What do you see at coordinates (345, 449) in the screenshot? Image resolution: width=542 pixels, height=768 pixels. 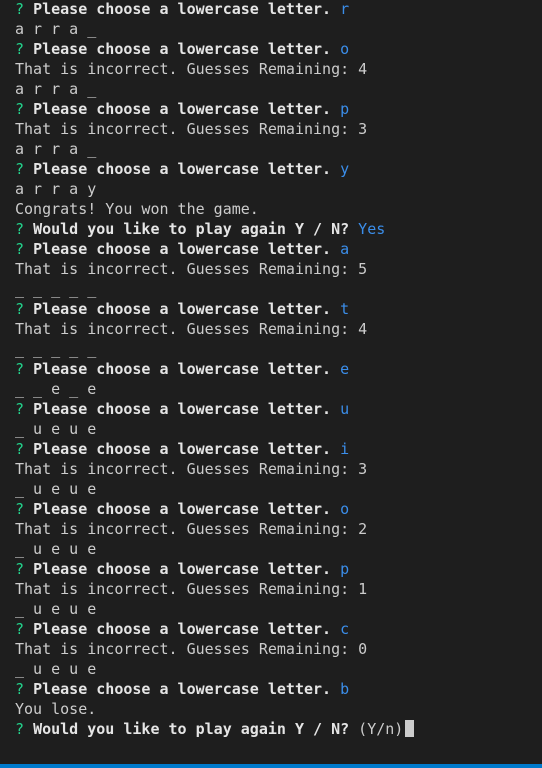 I see `prompt-answer: i` at bounding box center [345, 449].